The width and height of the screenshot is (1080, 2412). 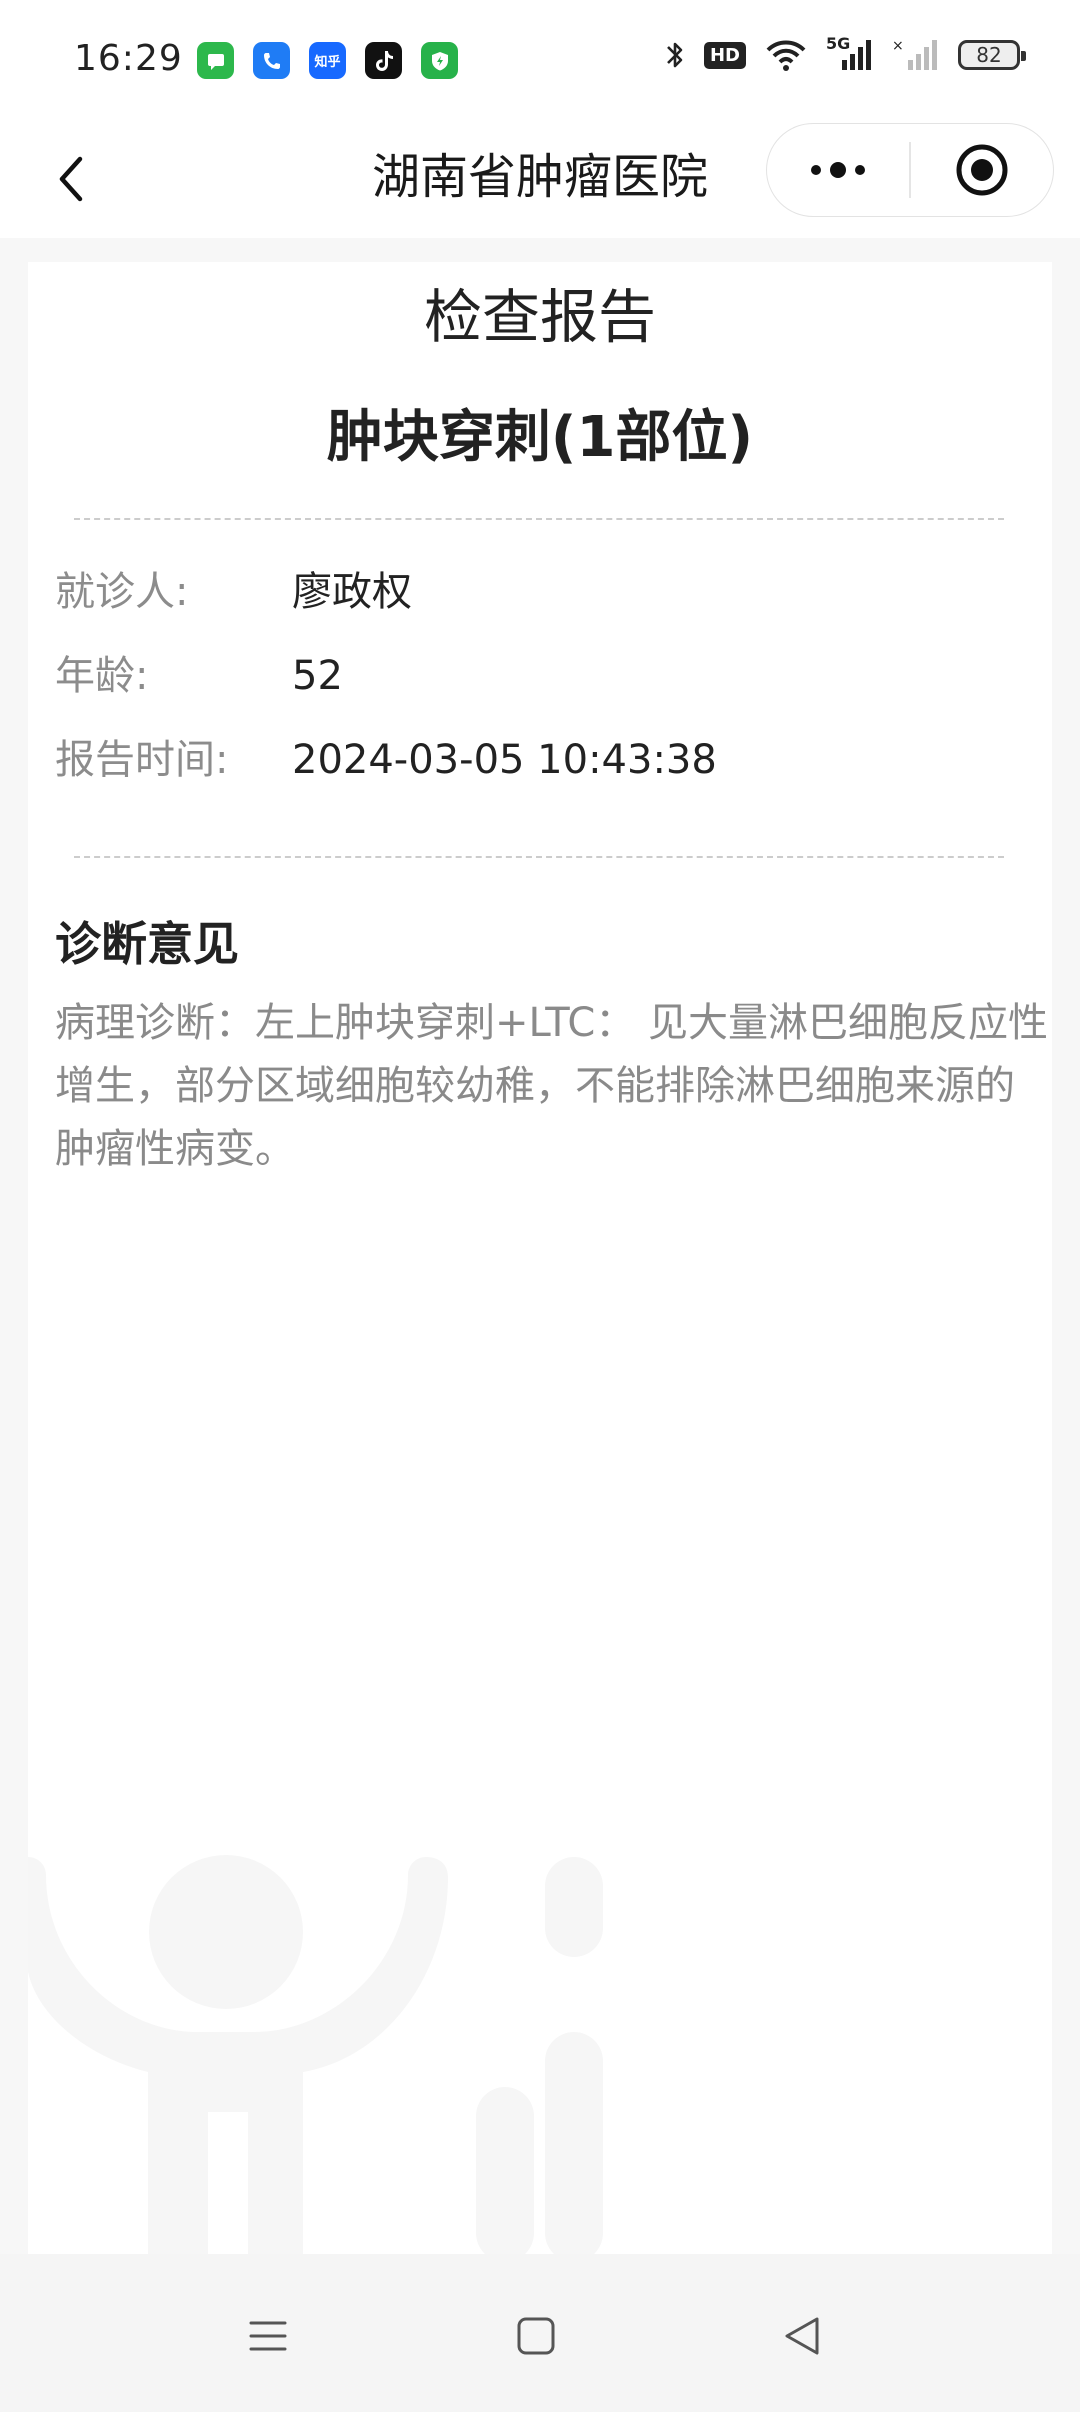 I want to click on zhihu-icon: 知乎, so click(x=327, y=60).